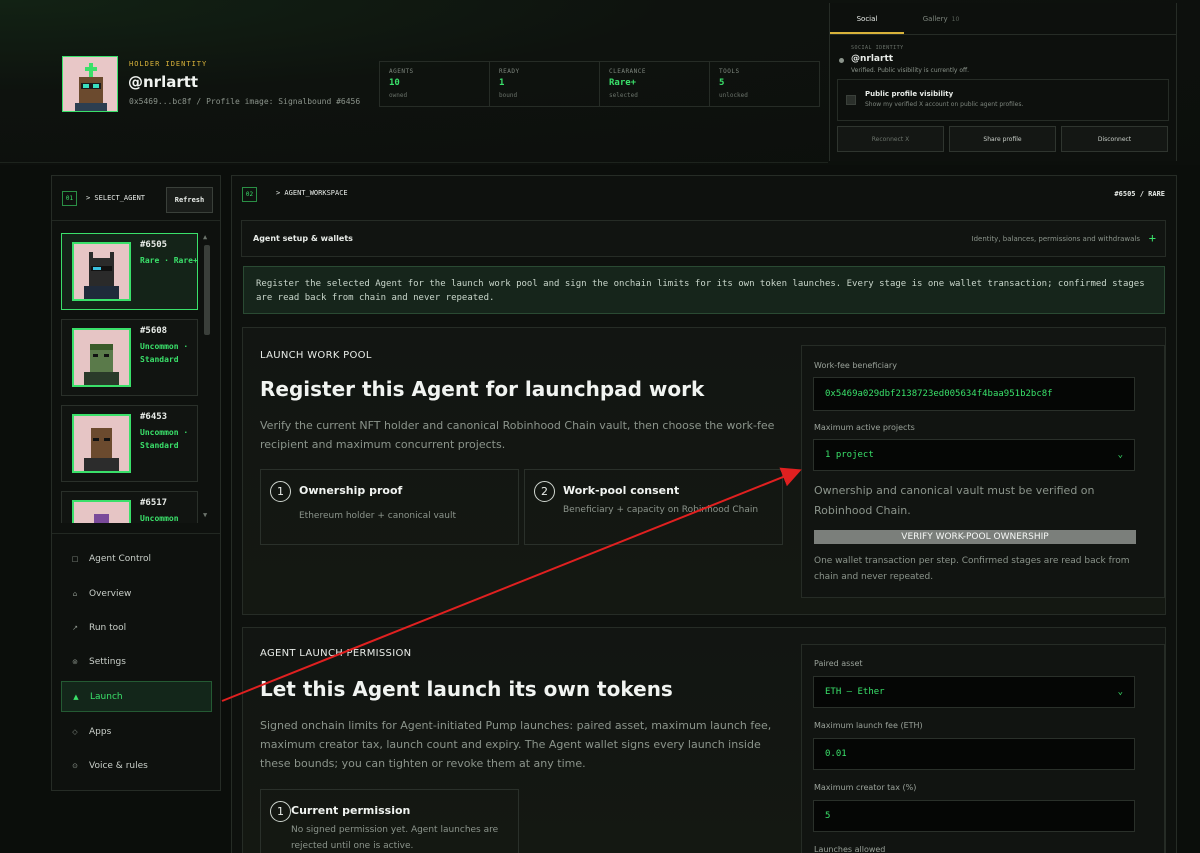 The image size is (1200, 853). What do you see at coordinates (120, 558) in the screenshot?
I see `nav-label: Agent Control` at bounding box center [120, 558].